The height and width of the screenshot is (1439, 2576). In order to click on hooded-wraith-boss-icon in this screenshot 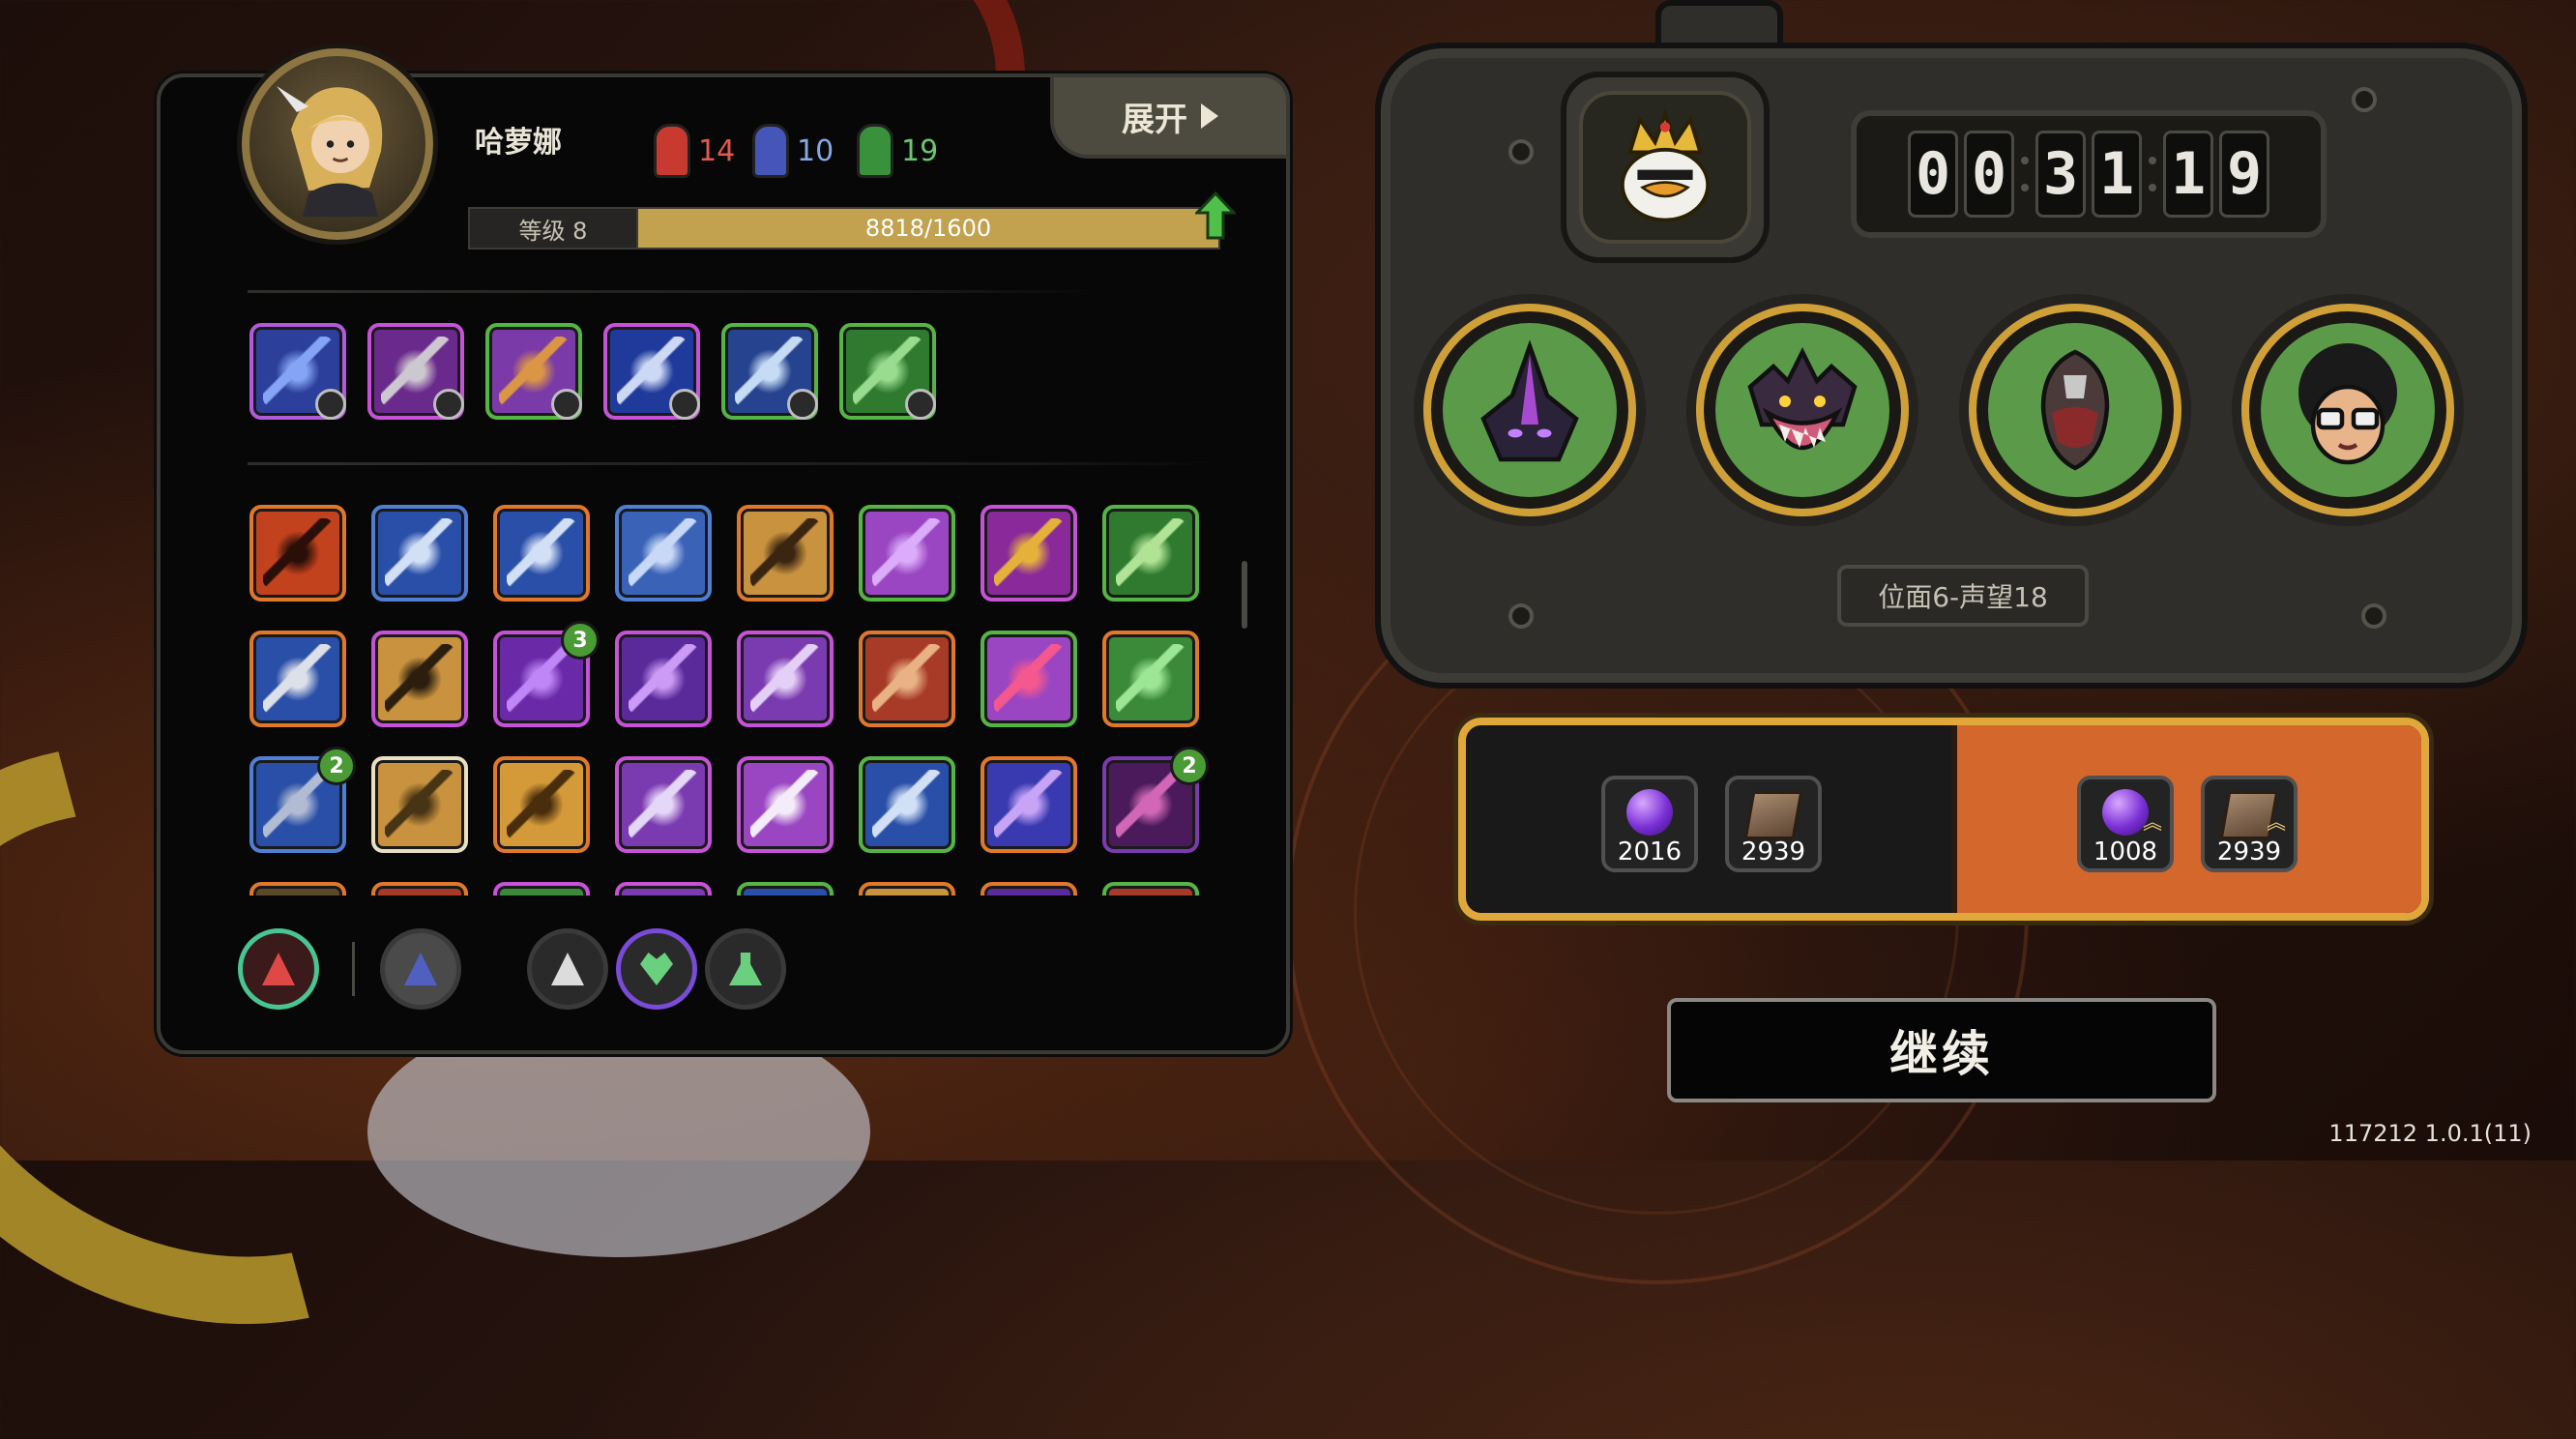, I will do `click(1529, 400)`.